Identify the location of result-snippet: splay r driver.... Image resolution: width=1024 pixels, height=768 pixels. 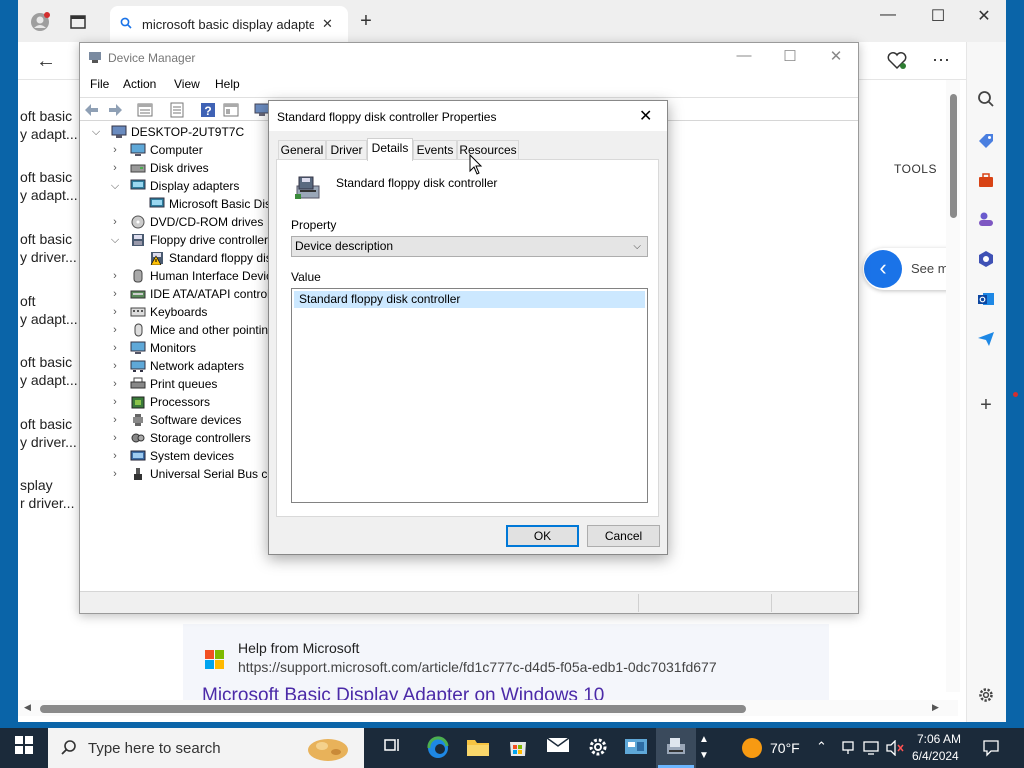
(47, 494).